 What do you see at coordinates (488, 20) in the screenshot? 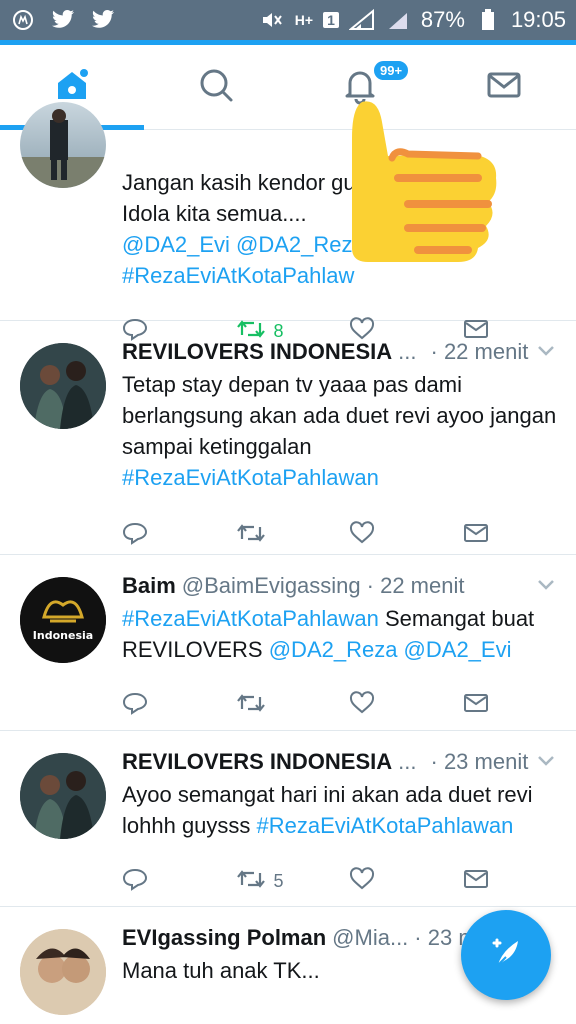
I see `battery-icon` at bounding box center [488, 20].